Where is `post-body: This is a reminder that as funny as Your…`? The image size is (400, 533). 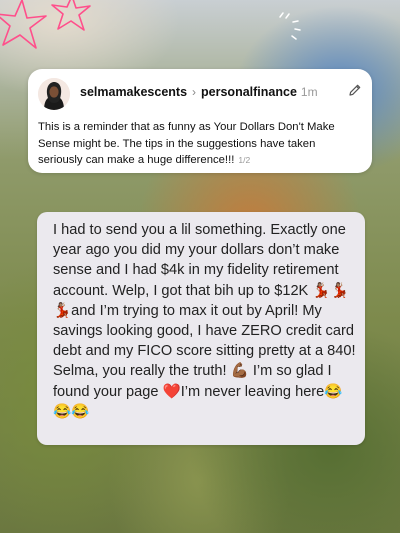 post-body: This is a reminder that as funny as Your… is located at coordinates (199, 144).